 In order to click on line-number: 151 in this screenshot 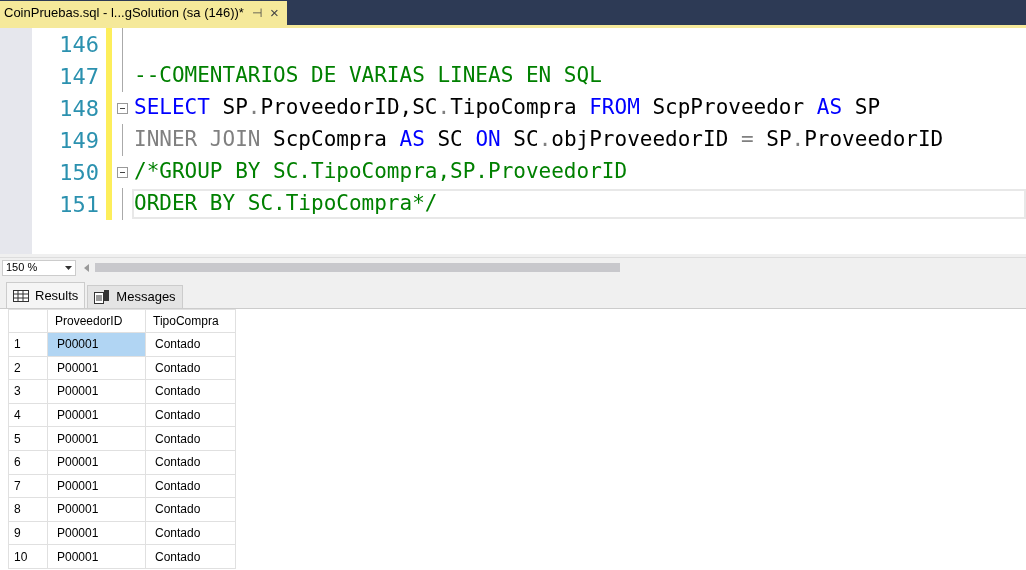, I will do `click(79, 204)`.